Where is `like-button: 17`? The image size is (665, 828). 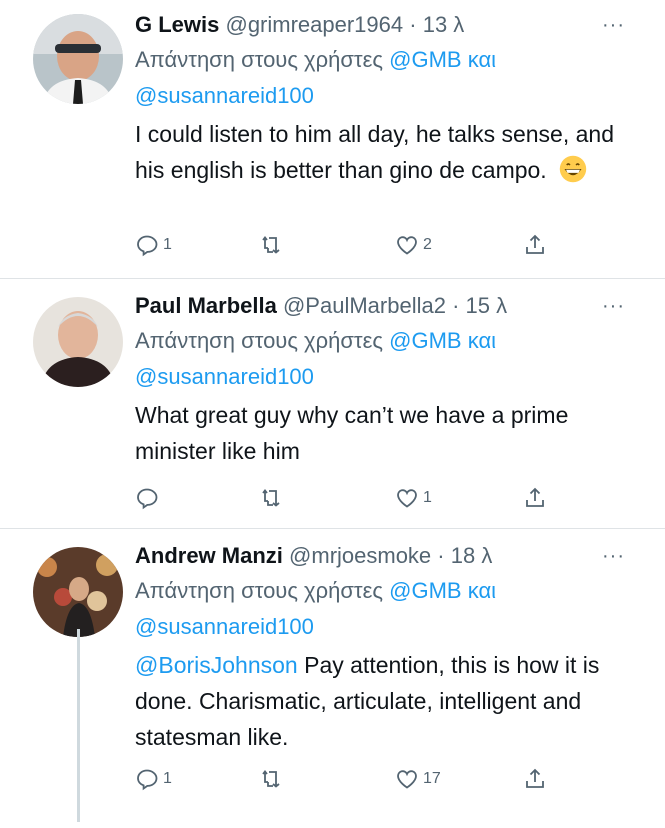
like-button: 17 is located at coordinates (418, 779).